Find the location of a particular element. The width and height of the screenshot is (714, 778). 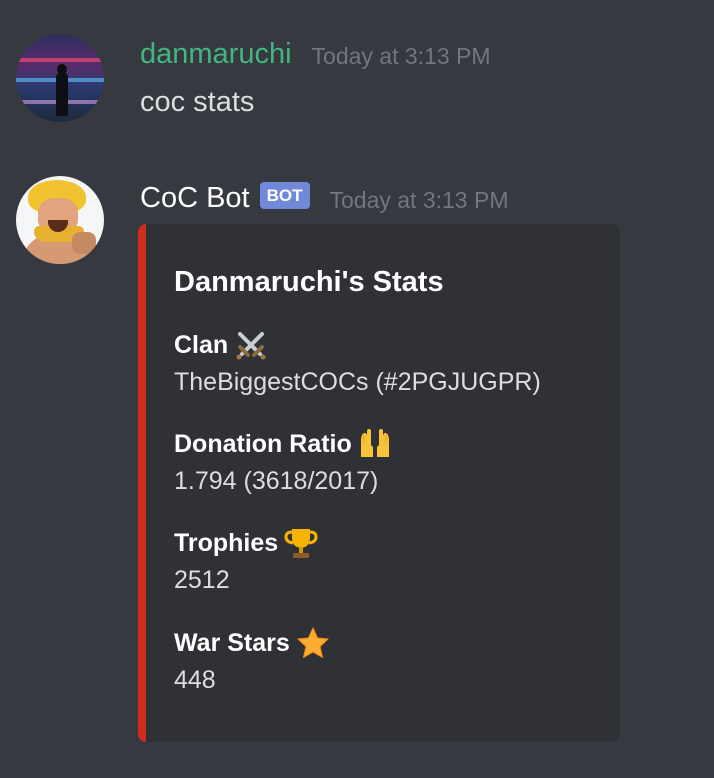

embed-field-clan: Clan TheBiggestCOCs (#2PGJUGPR) is located at coordinates (357, 362).